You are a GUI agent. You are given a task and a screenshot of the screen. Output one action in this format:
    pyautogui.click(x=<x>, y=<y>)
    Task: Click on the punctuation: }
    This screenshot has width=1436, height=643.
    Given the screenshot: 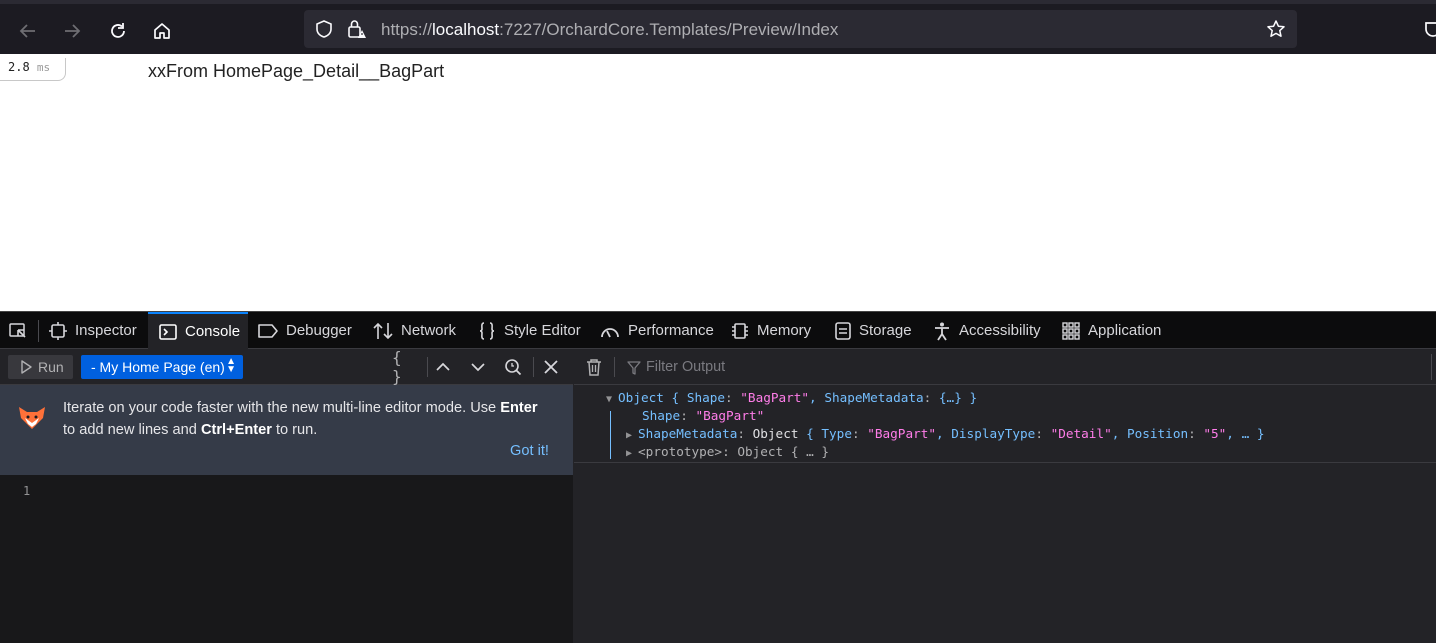 What is the action you would take?
    pyautogui.click(x=969, y=397)
    